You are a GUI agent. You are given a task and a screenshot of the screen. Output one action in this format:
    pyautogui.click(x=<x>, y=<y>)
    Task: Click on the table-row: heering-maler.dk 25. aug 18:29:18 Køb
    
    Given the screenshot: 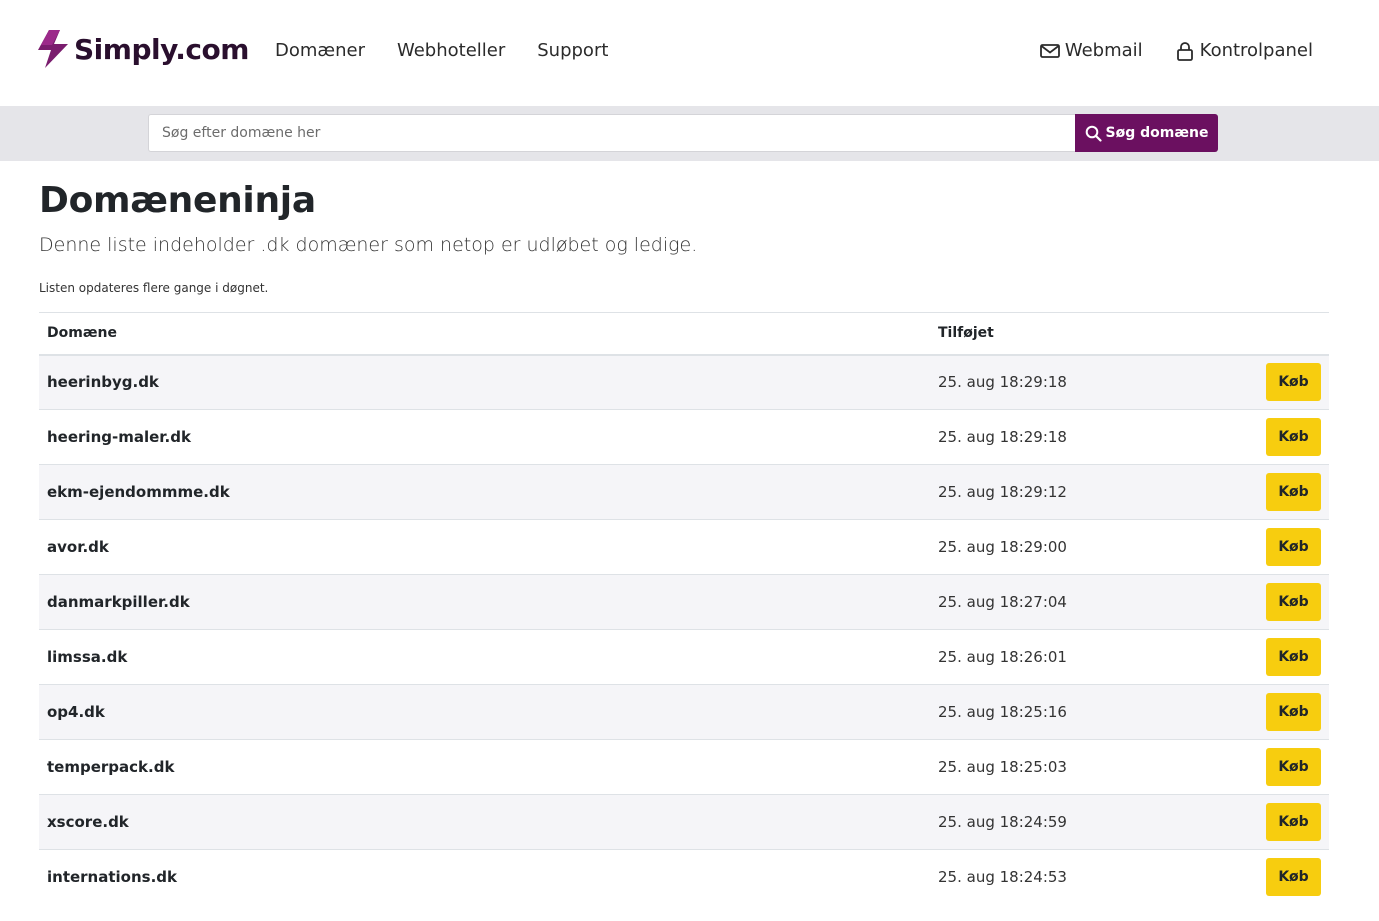 What is the action you would take?
    pyautogui.click(x=684, y=437)
    